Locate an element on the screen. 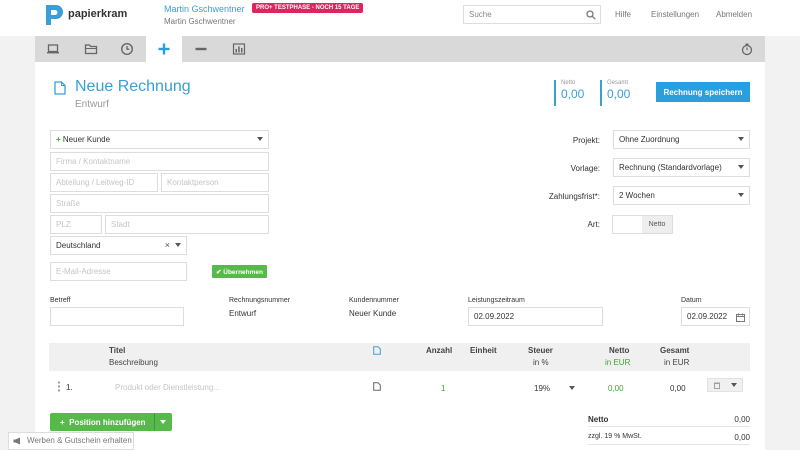  template-select: Rechnung (Standardvorlage) is located at coordinates (681, 167).